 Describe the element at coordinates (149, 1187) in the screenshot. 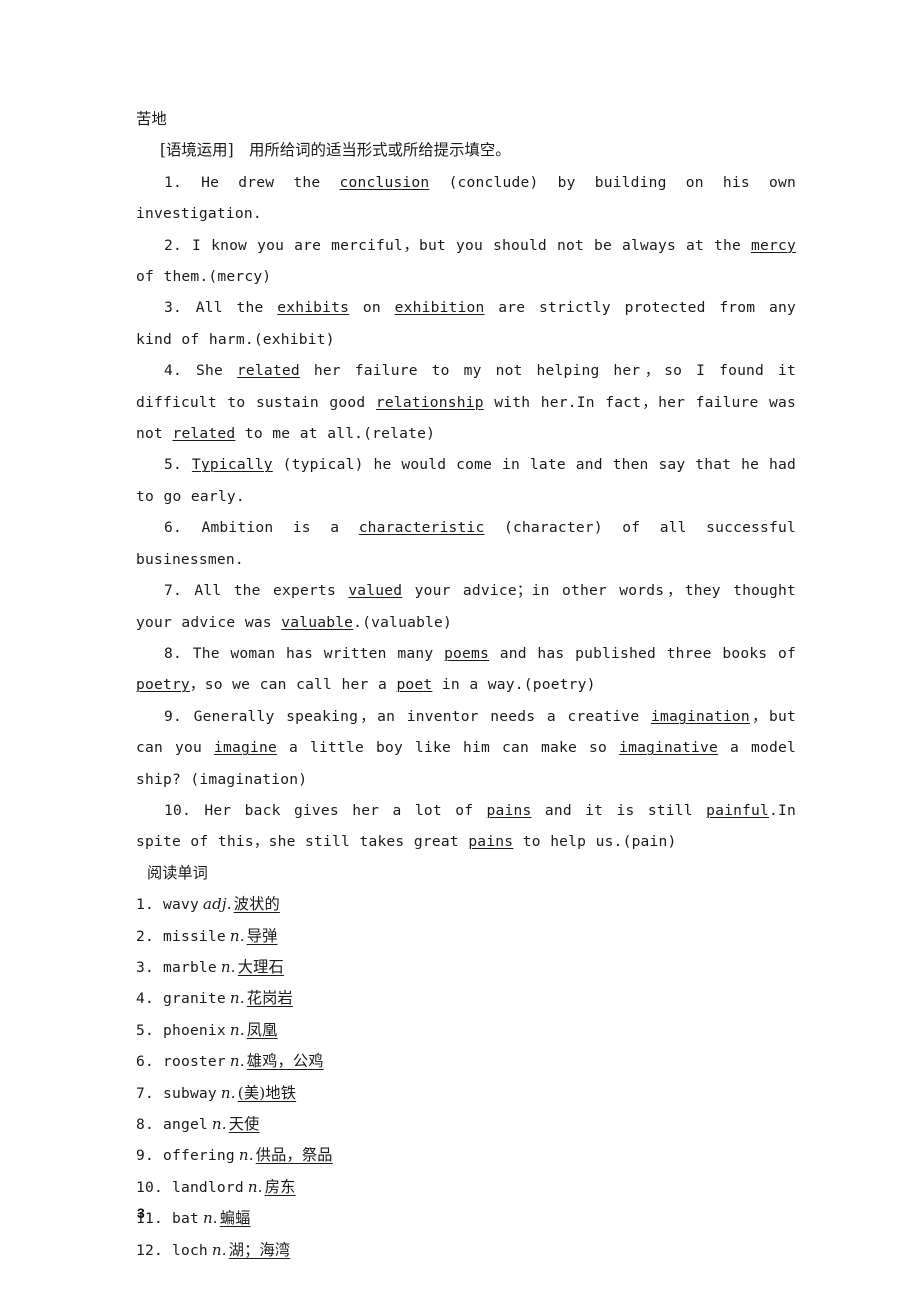

I see `vocabulary-number: 10.` at that location.